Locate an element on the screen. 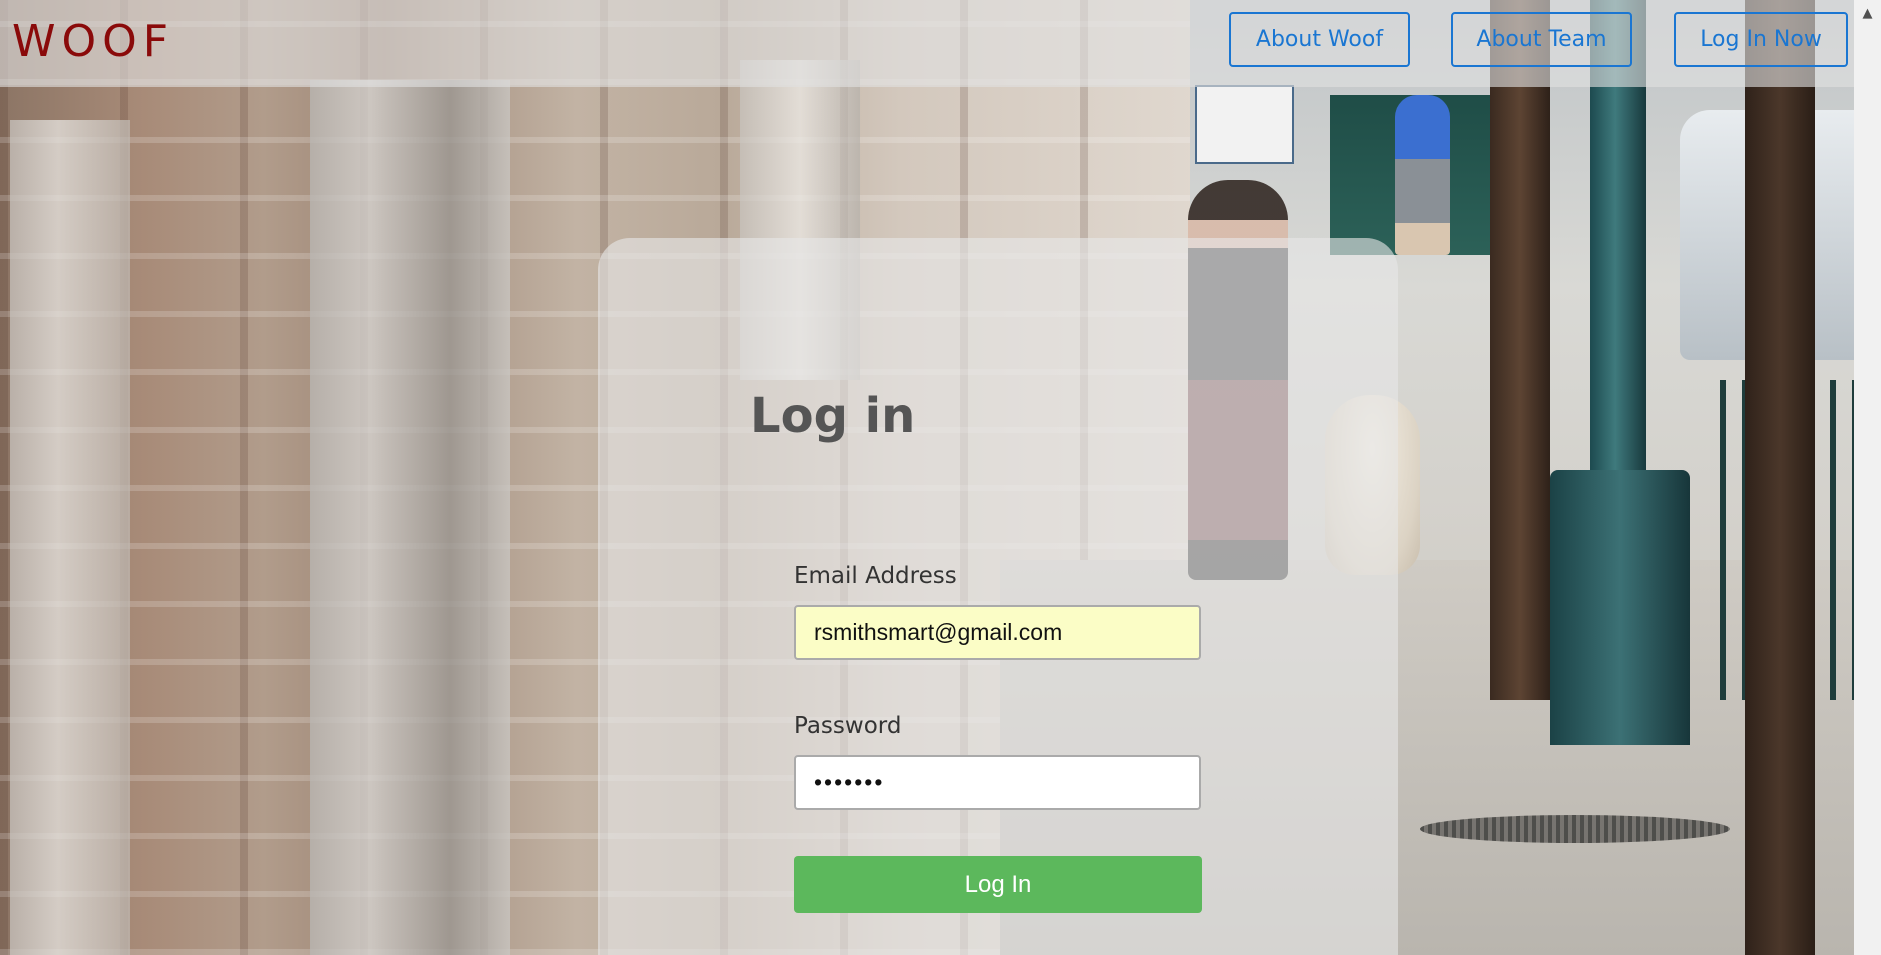  top-navbar: WOOF About Woof About Team Log In Now is located at coordinates (927, 43).